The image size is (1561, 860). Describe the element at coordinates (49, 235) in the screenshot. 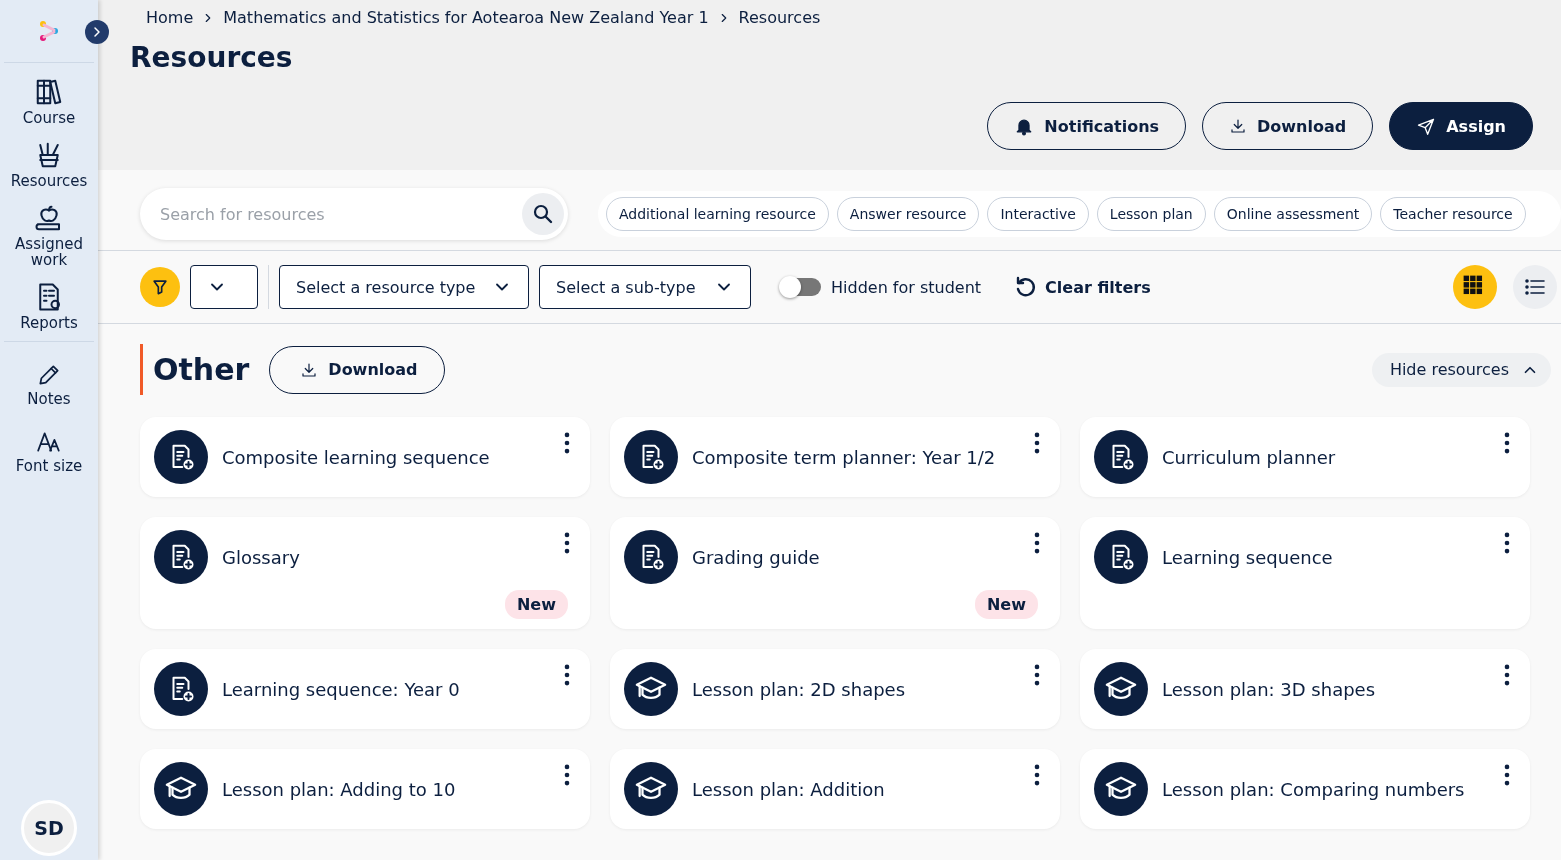

I see `sidebar-nav-item: Assigned work` at that location.